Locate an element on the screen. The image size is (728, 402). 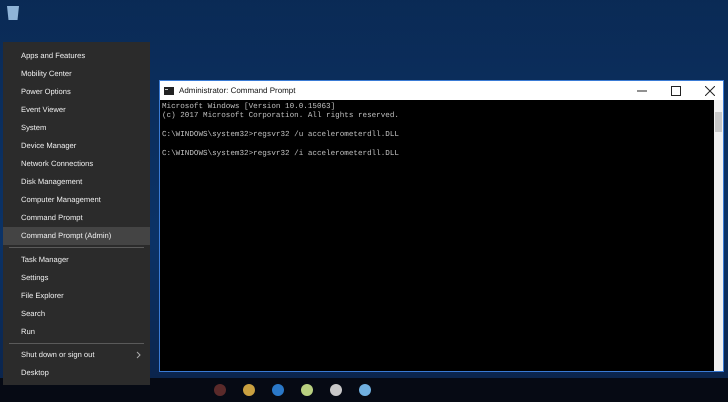
console-icon is located at coordinates (169, 90).